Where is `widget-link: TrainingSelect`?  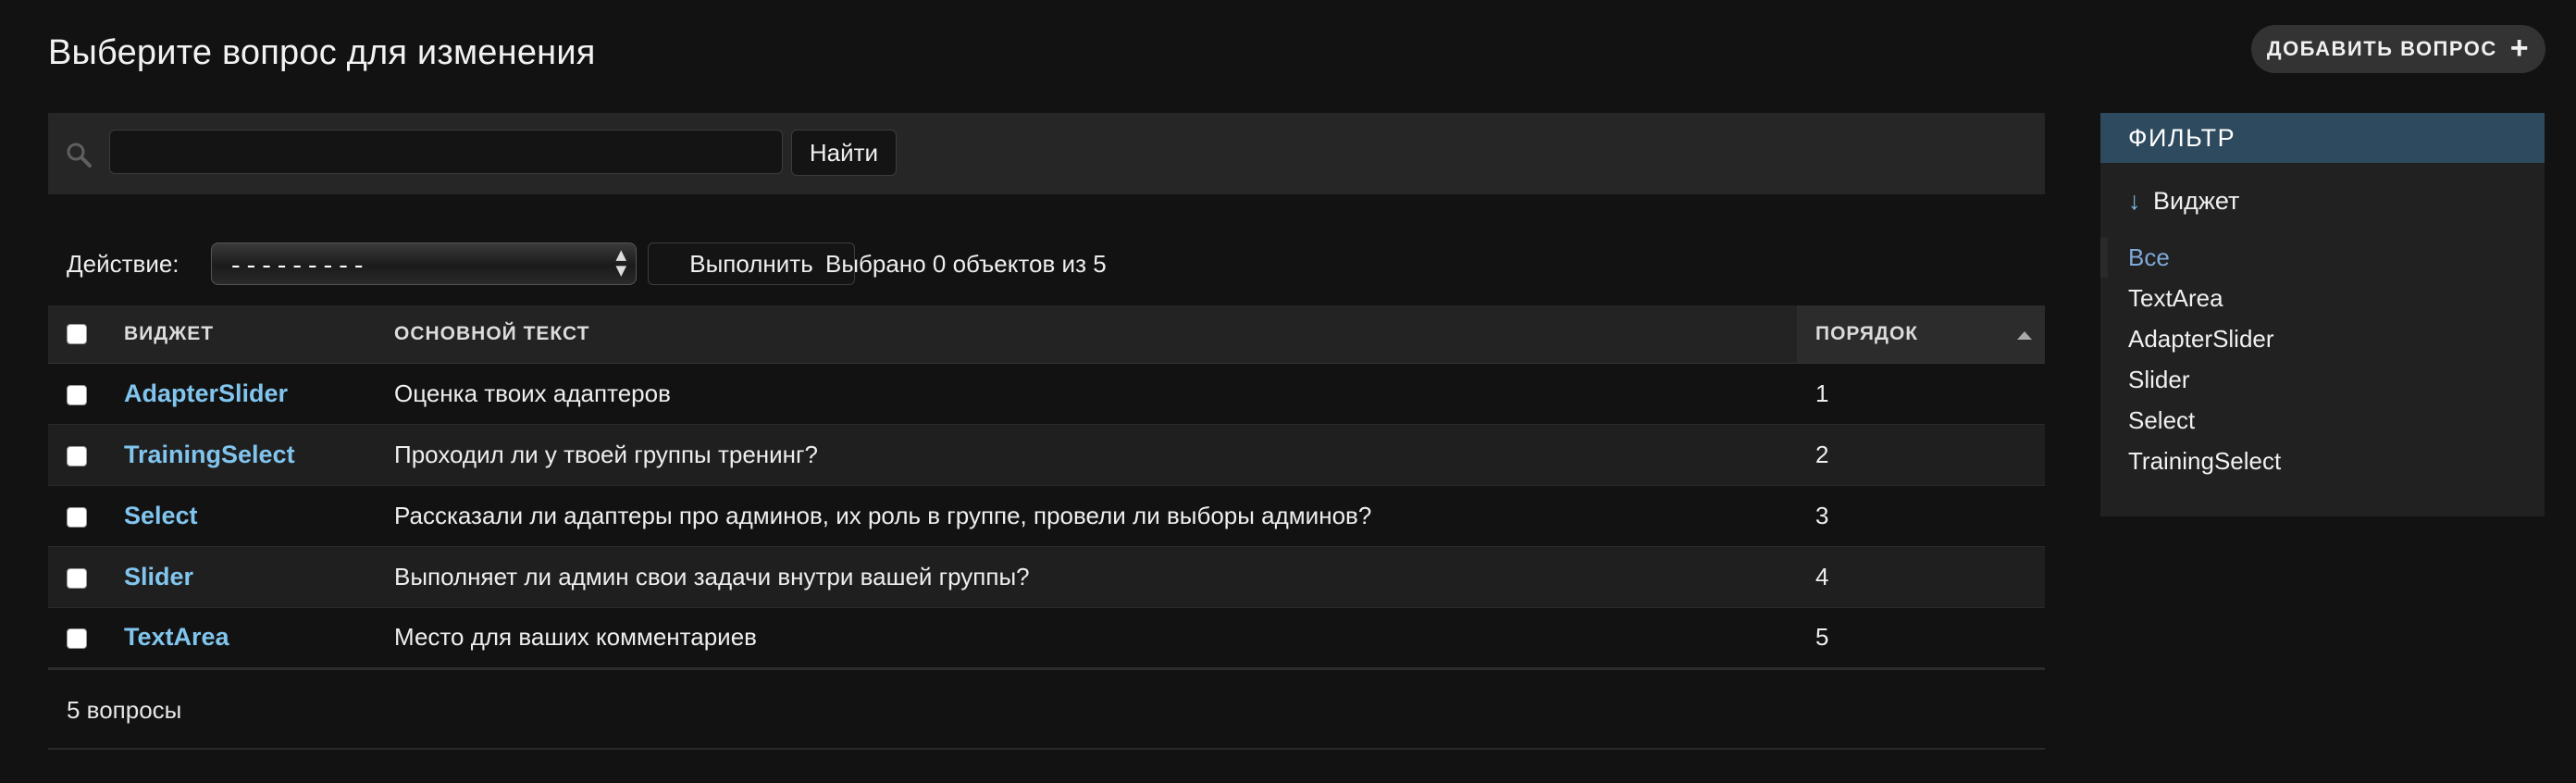 widget-link: TrainingSelect is located at coordinates (210, 454).